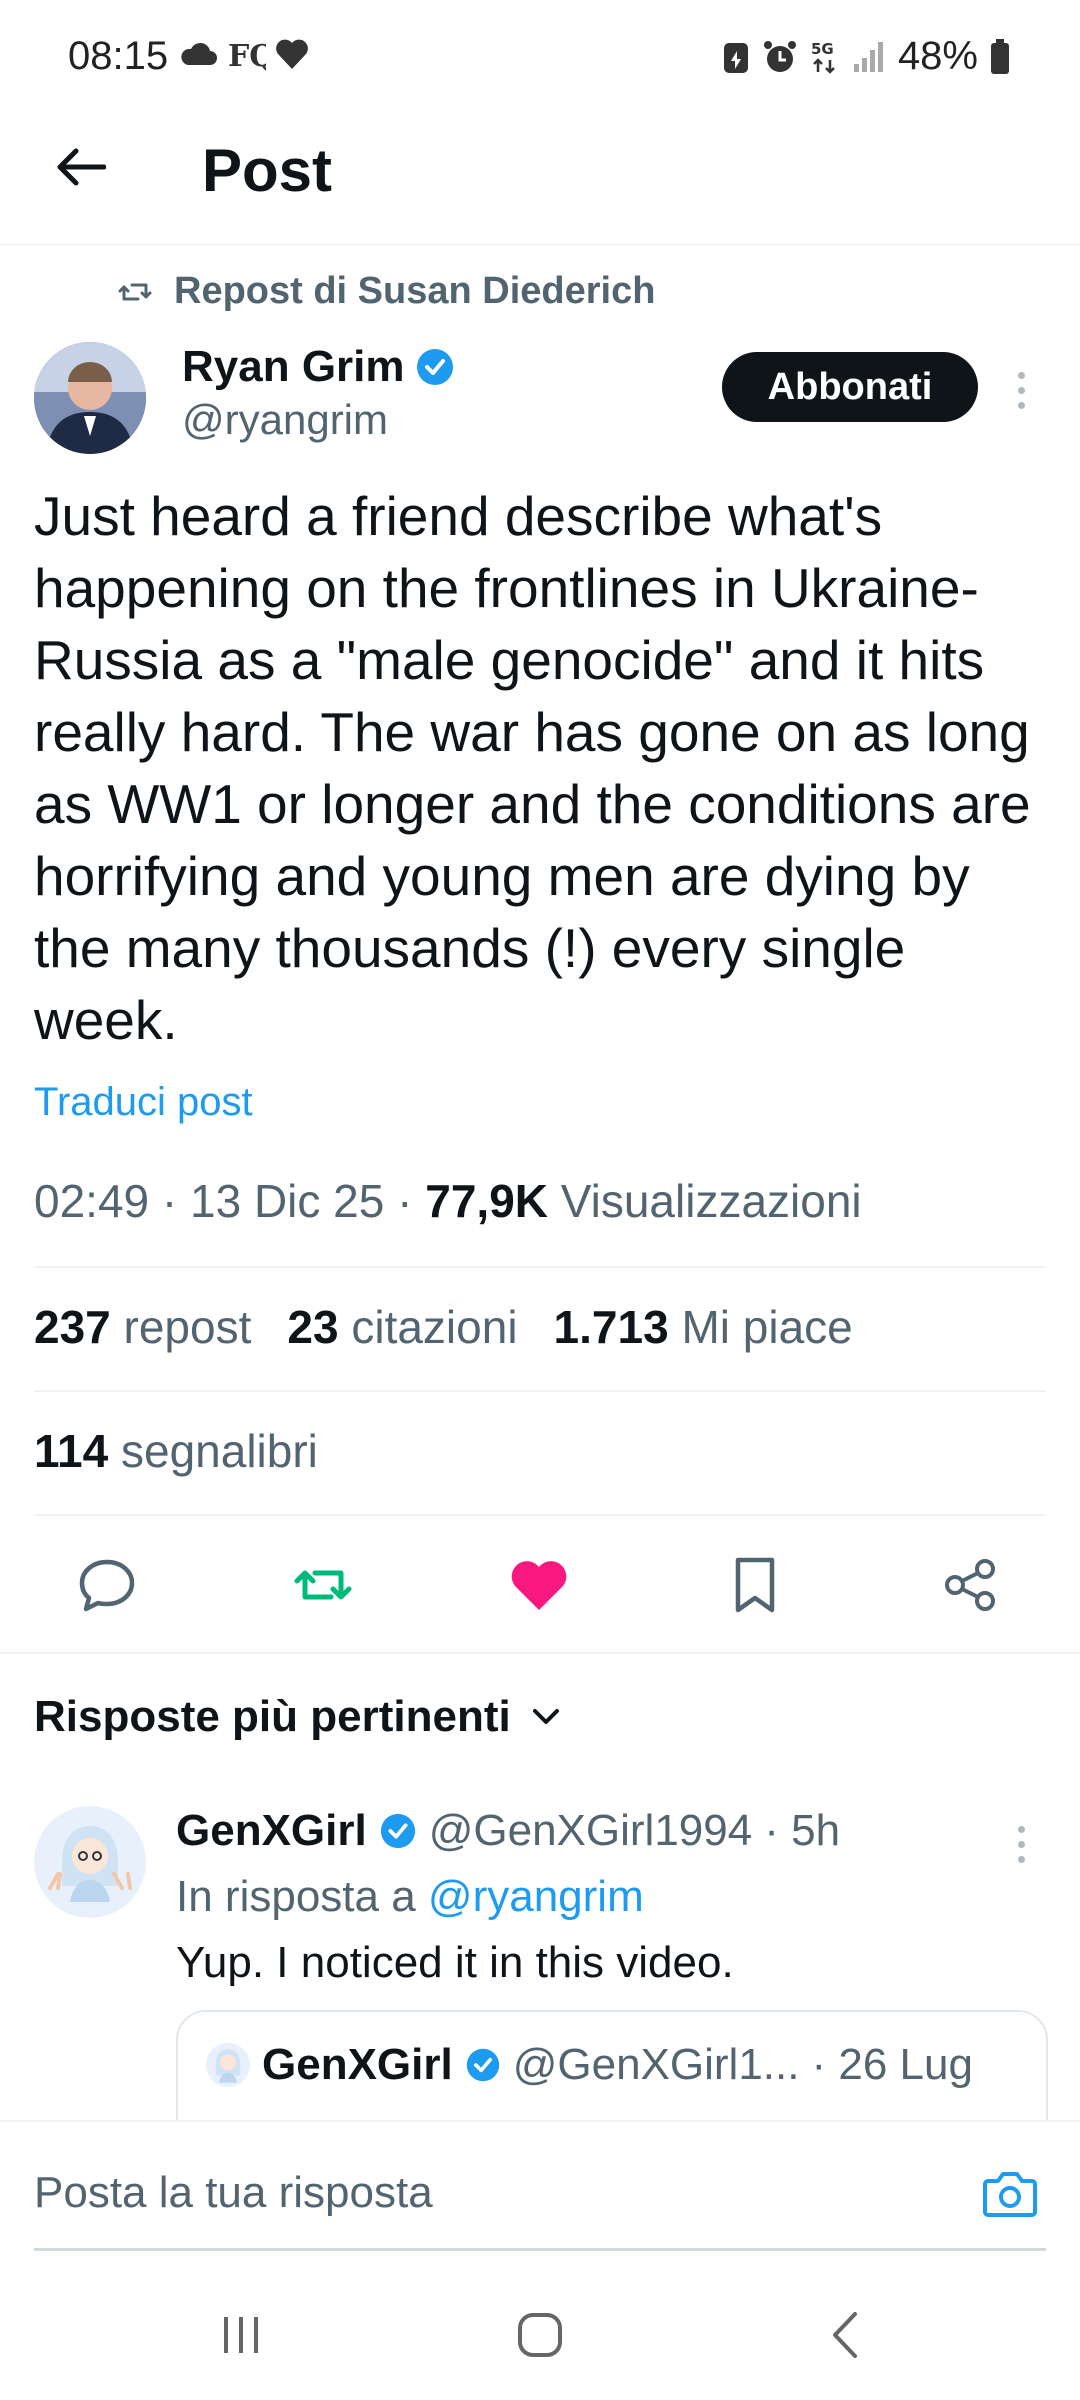 Image resolution: width=1080 pixels, height=2400 pixels. I want to click on reply-icon, so click(107, 1585).